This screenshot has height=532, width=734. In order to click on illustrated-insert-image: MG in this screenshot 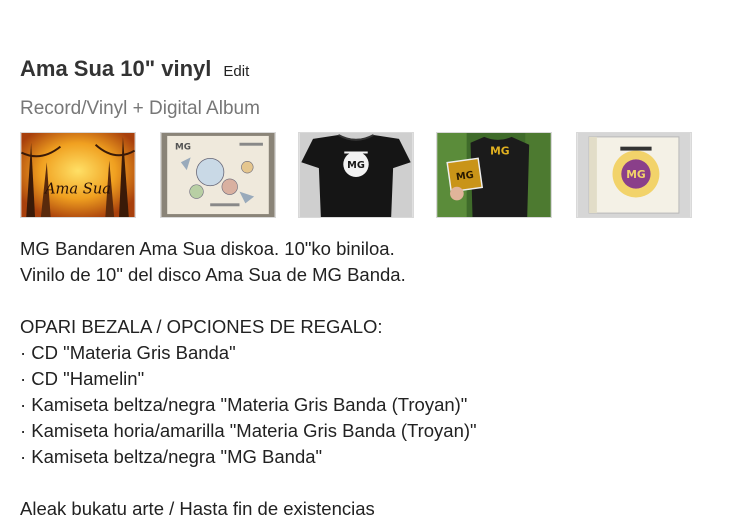, I will do `click(218, 175)`.